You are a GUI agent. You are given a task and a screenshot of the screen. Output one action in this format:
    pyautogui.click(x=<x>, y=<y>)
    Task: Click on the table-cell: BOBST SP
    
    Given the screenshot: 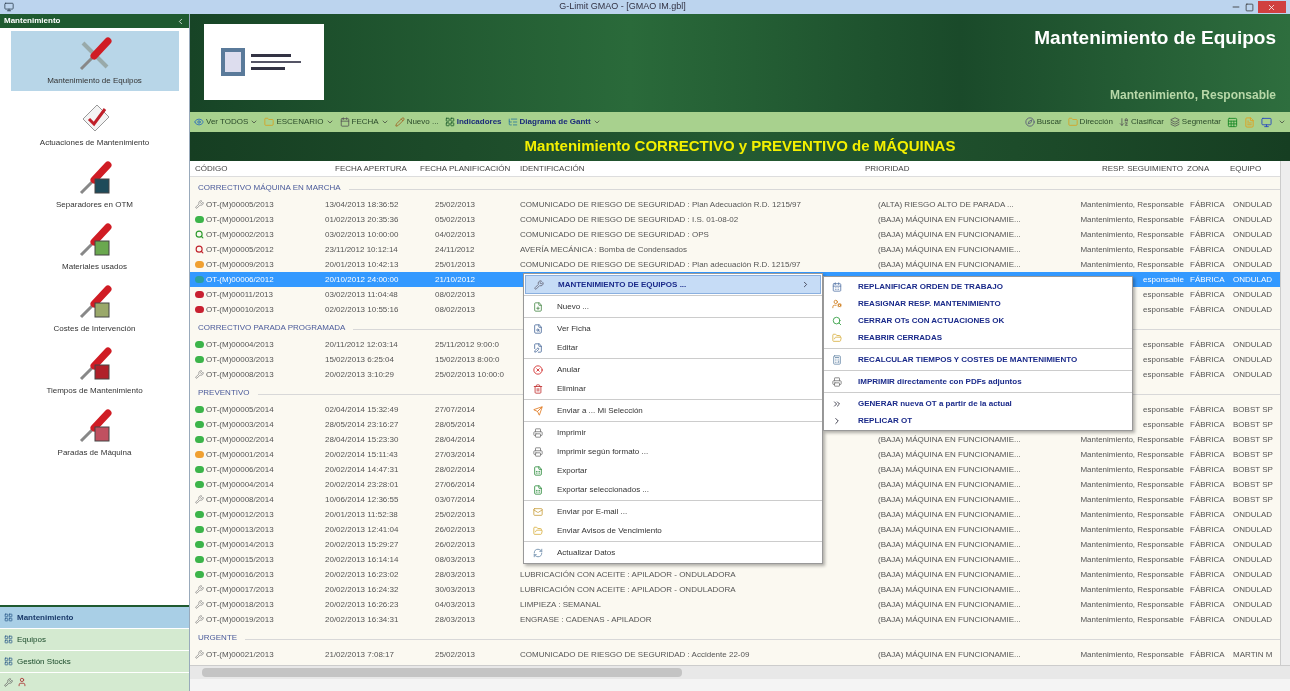 What is the action you would take?
    pyautogui.click(x=1253, y=469)
    